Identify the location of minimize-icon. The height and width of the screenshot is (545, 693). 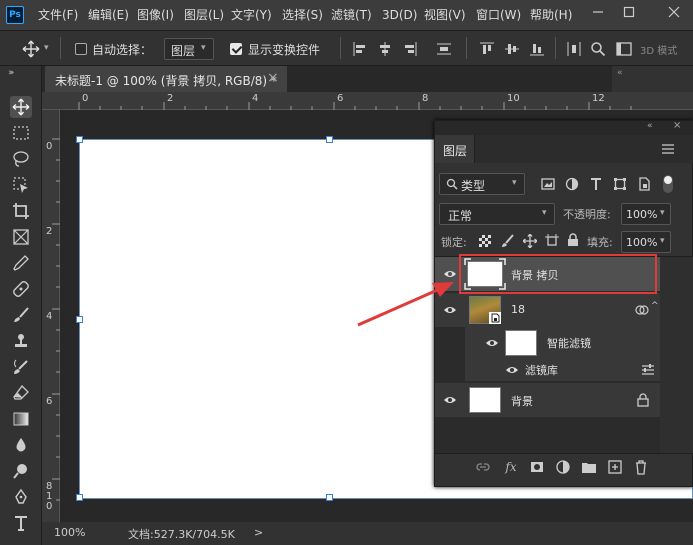
(598, 14).